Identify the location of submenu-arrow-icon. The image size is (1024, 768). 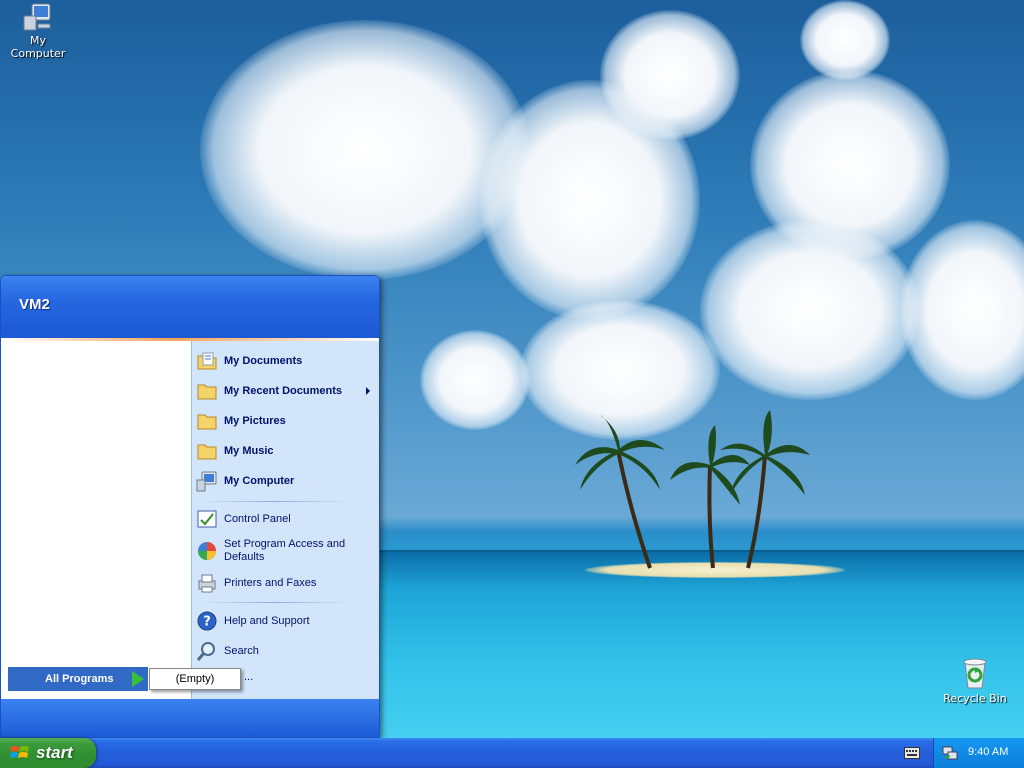
(368, 391).